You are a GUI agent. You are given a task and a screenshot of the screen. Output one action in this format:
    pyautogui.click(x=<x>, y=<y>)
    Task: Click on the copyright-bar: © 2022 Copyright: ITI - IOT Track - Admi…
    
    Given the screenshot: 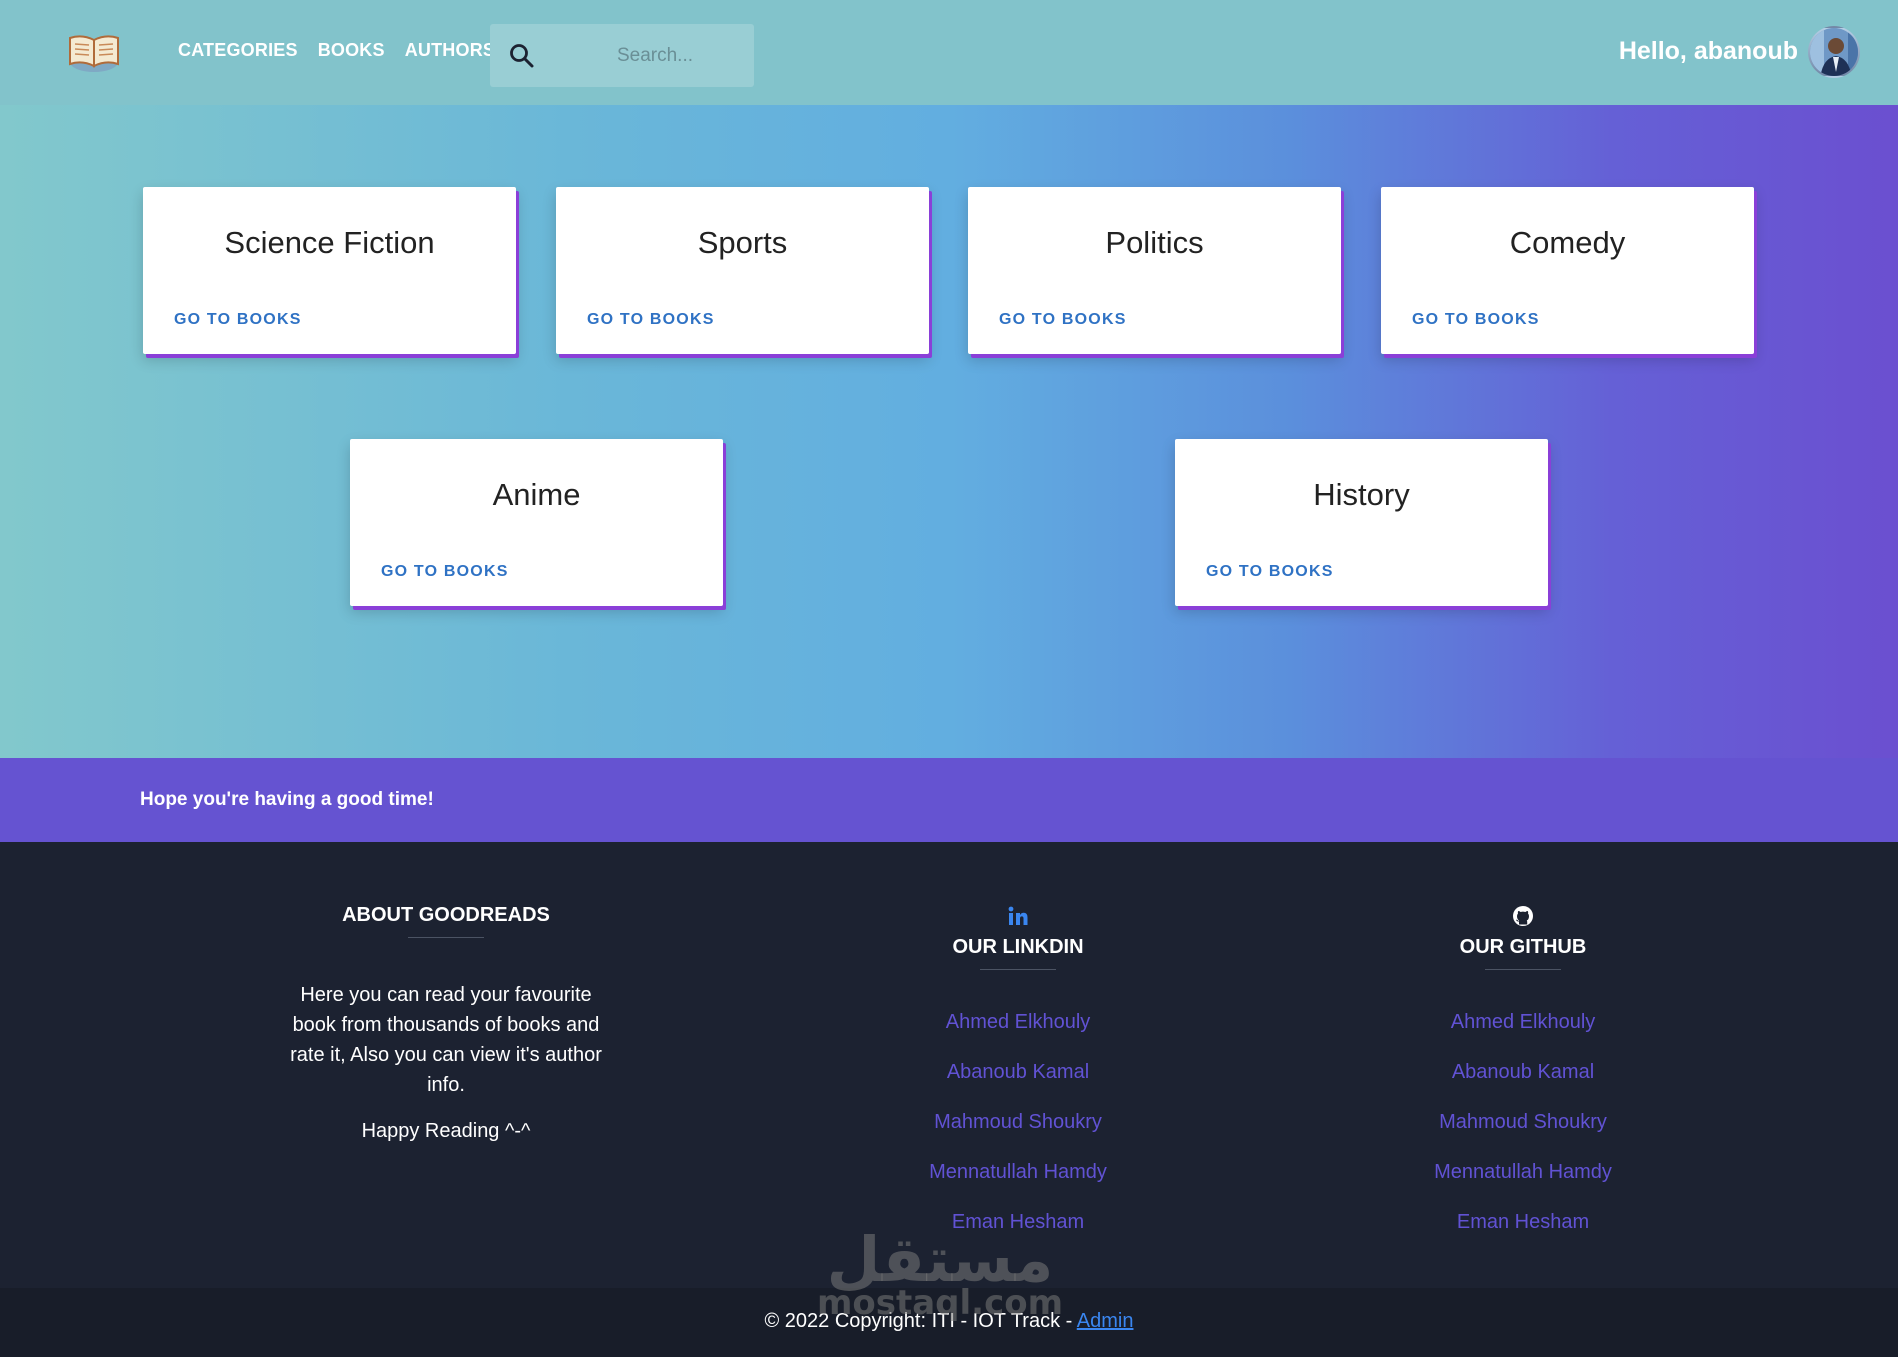 What is the action you would take?
    pyautogui.click(x=949, y=1322)
    